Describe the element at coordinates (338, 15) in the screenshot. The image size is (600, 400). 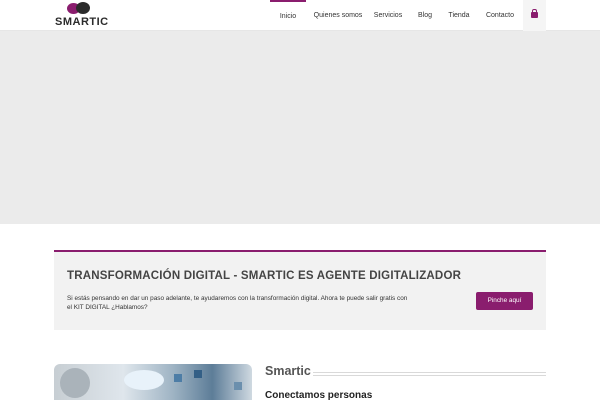
I see `nav-item-quienes-somos: Quienes somos` at that location.